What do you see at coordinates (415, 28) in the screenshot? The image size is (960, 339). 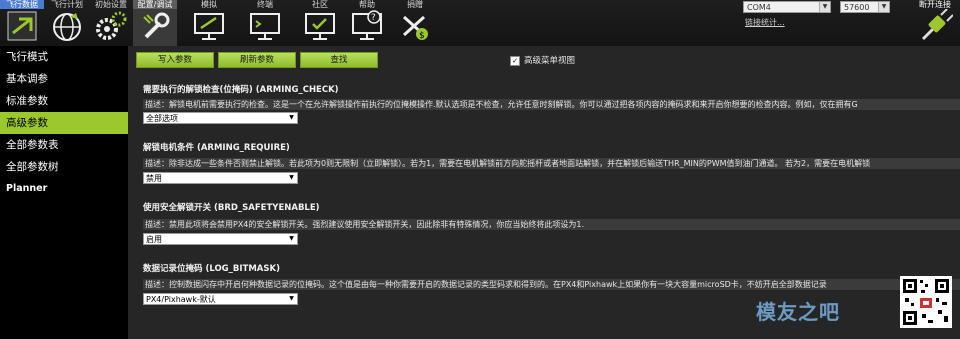 I see `donate-icon: $` at bounding box center [415, 28].